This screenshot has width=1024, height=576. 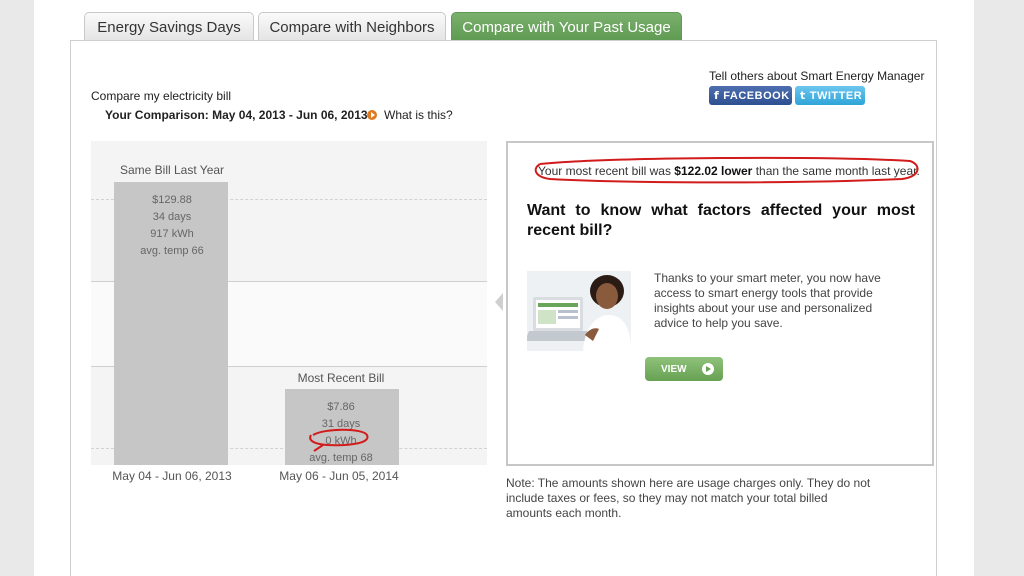 What do you see at coordinates (606, 171) in the screenshot?
I see `recent-prefix: Your most recent bill was` at bounding box center [606, 171].